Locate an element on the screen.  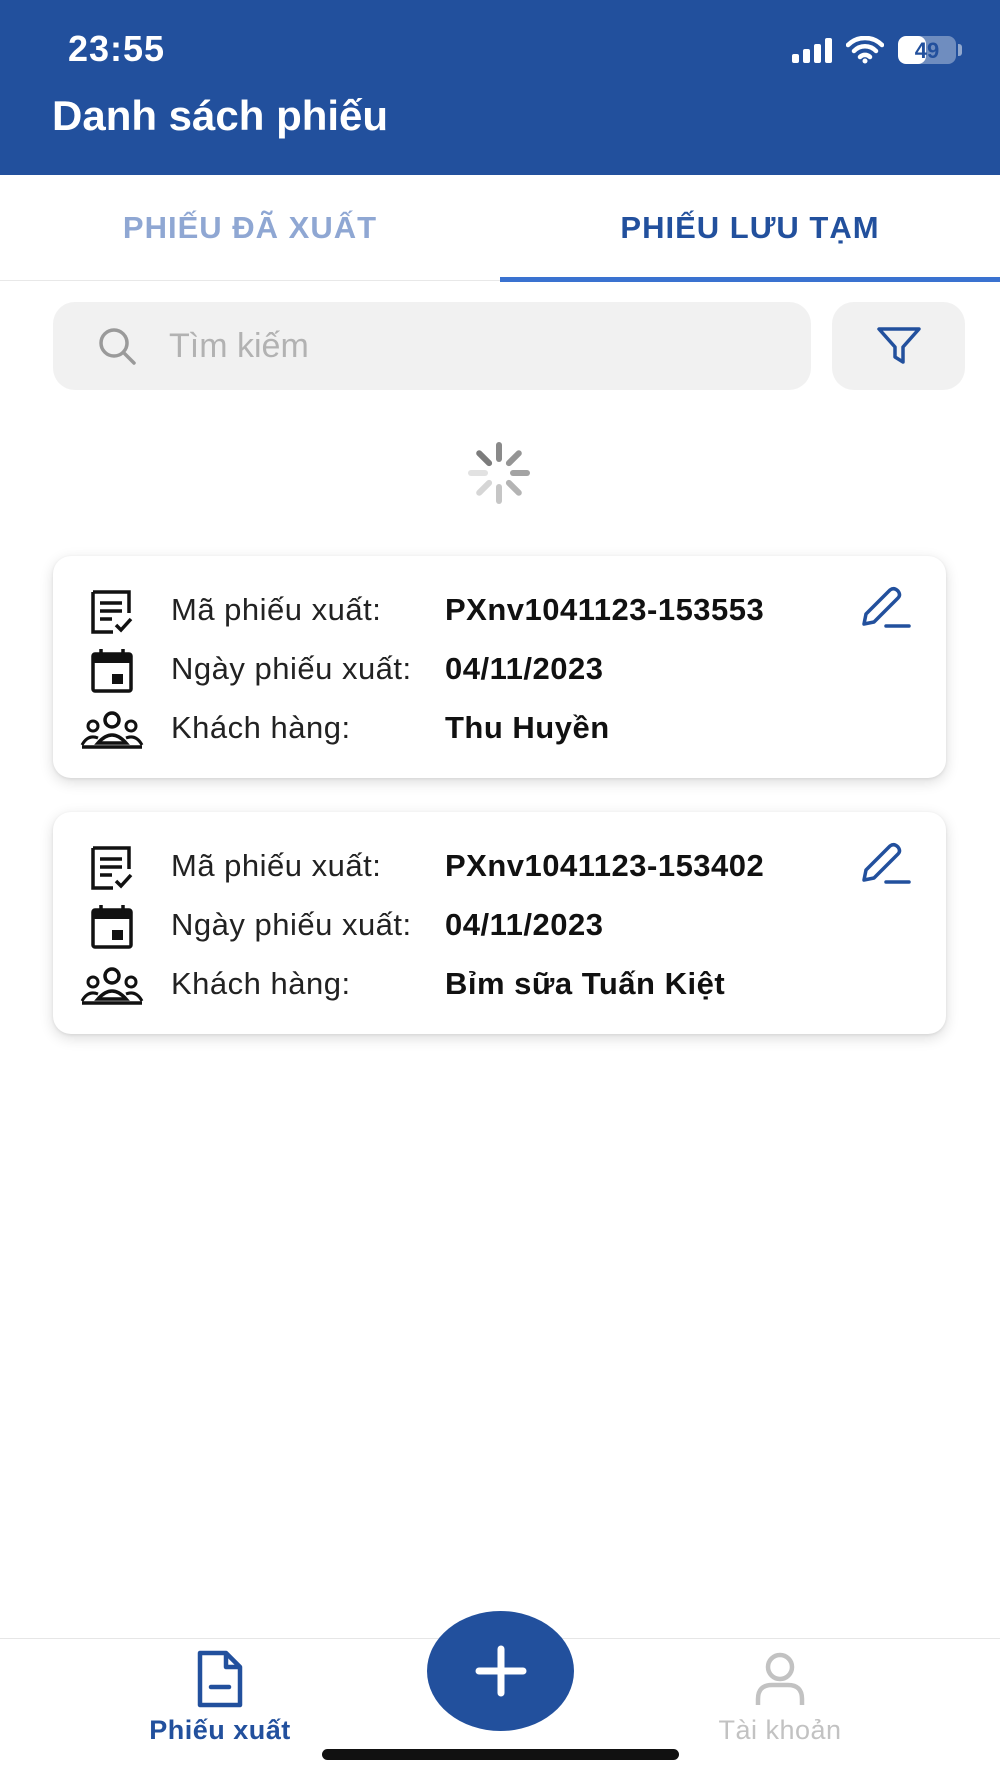
search-input is located at coordinates (469, 346).